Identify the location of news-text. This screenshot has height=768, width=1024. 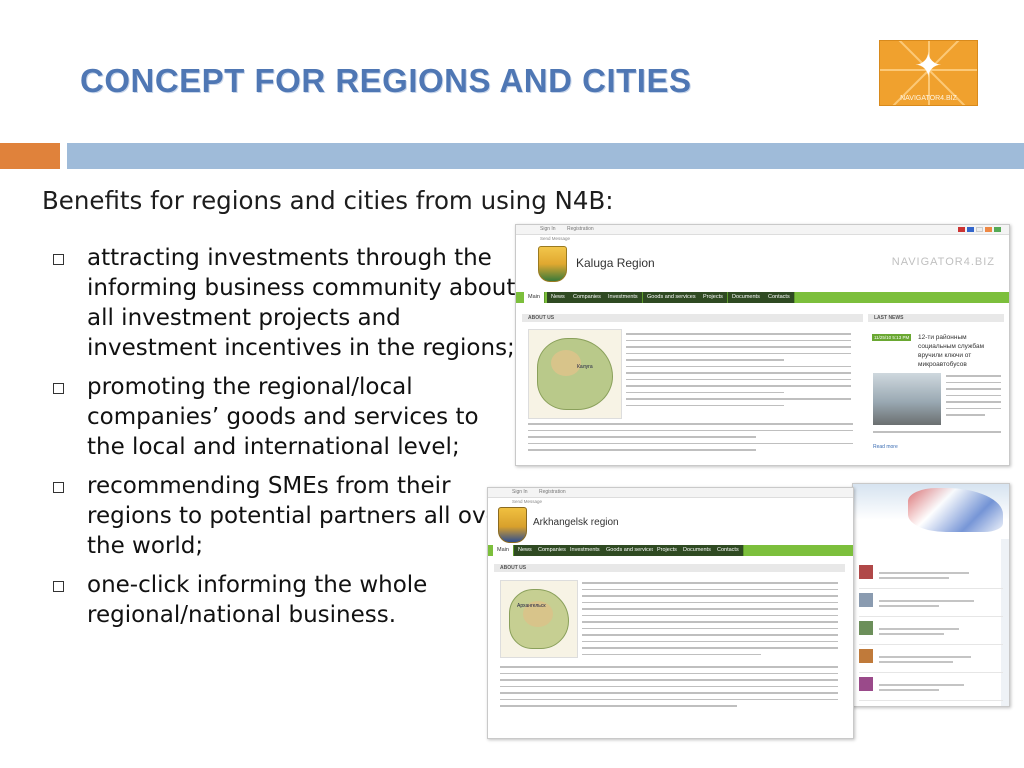
(973, 398).